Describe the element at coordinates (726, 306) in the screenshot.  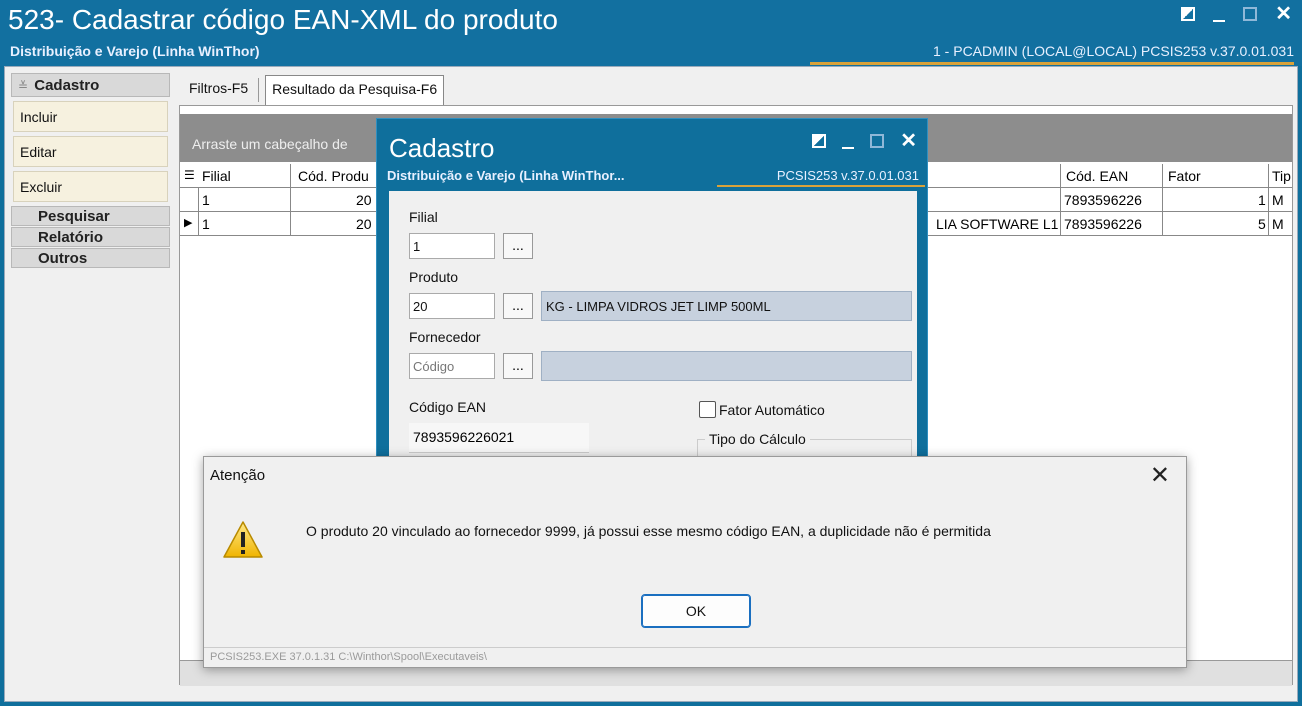
I see `produto-description: KG - LIMPA VIDROS JET LIMP 500ML` at that location.